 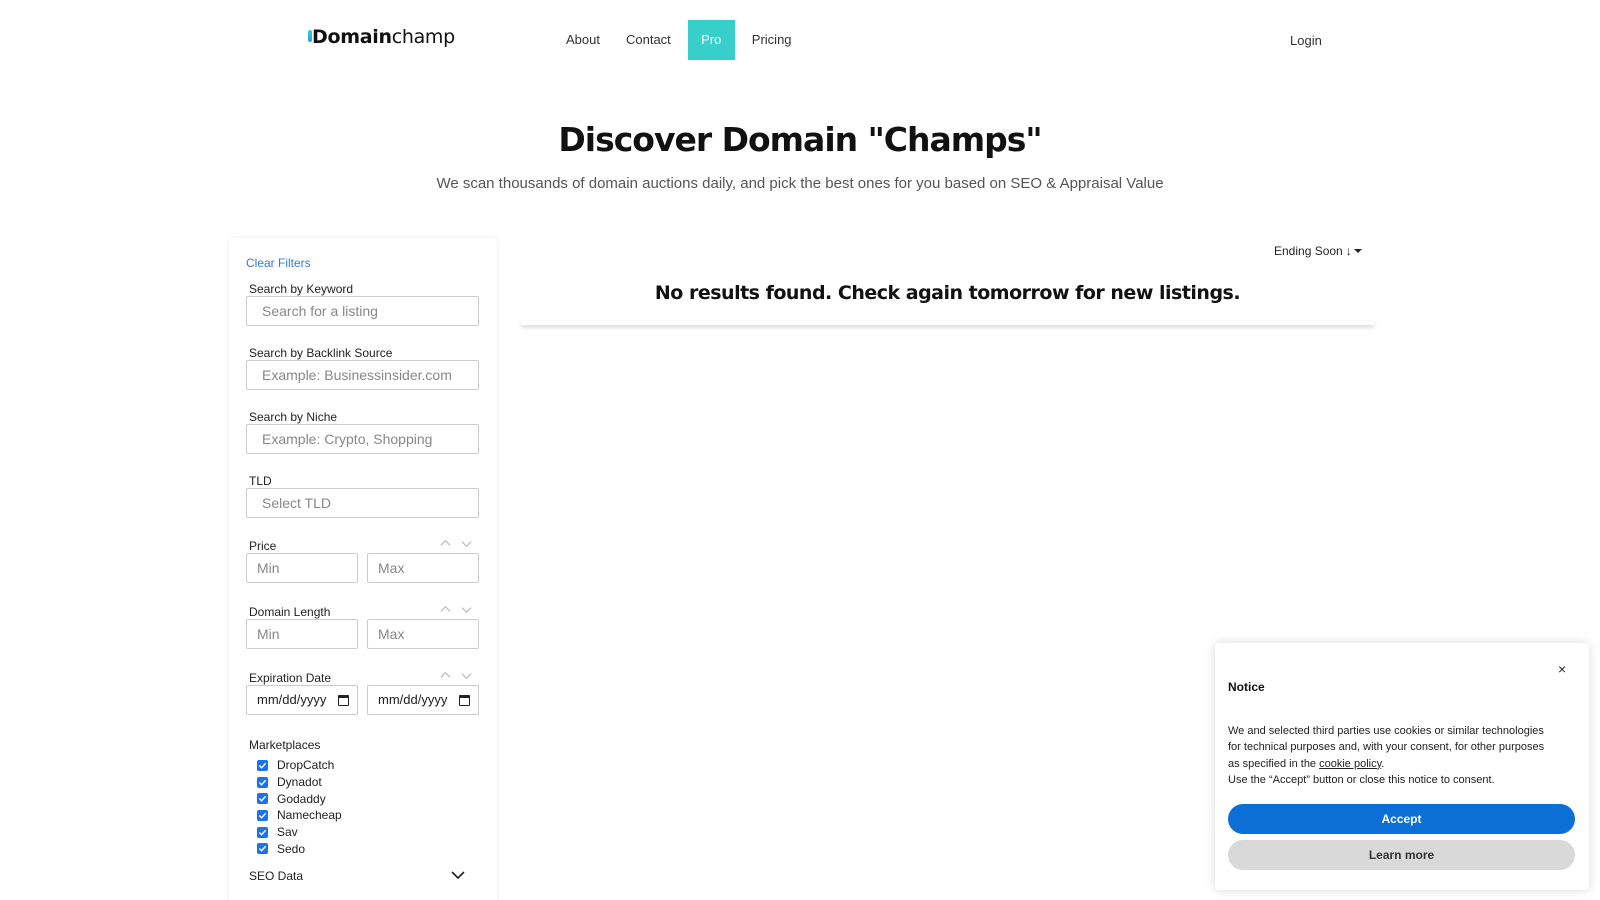 I want to click on login-link: Login, so click(x=1306, y=40).